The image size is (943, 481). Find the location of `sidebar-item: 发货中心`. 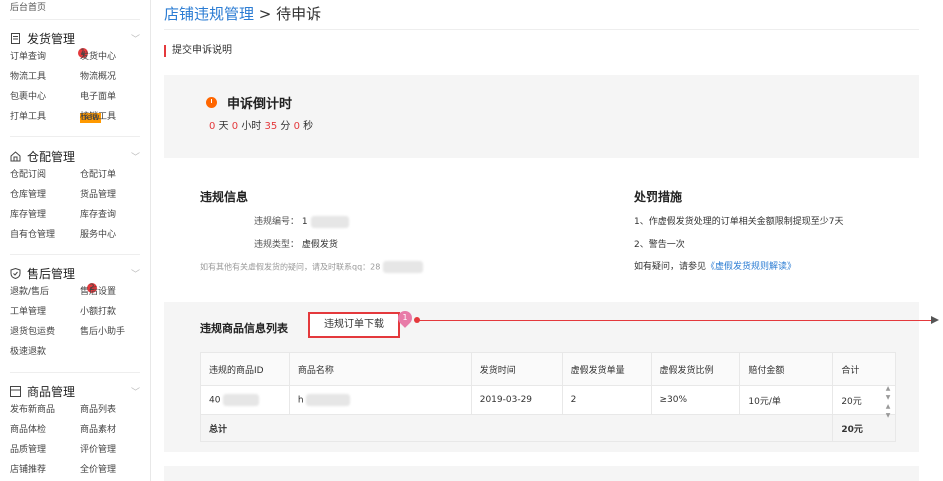

sidebar-item: 发货中心 is located at coordinates (110, 57).